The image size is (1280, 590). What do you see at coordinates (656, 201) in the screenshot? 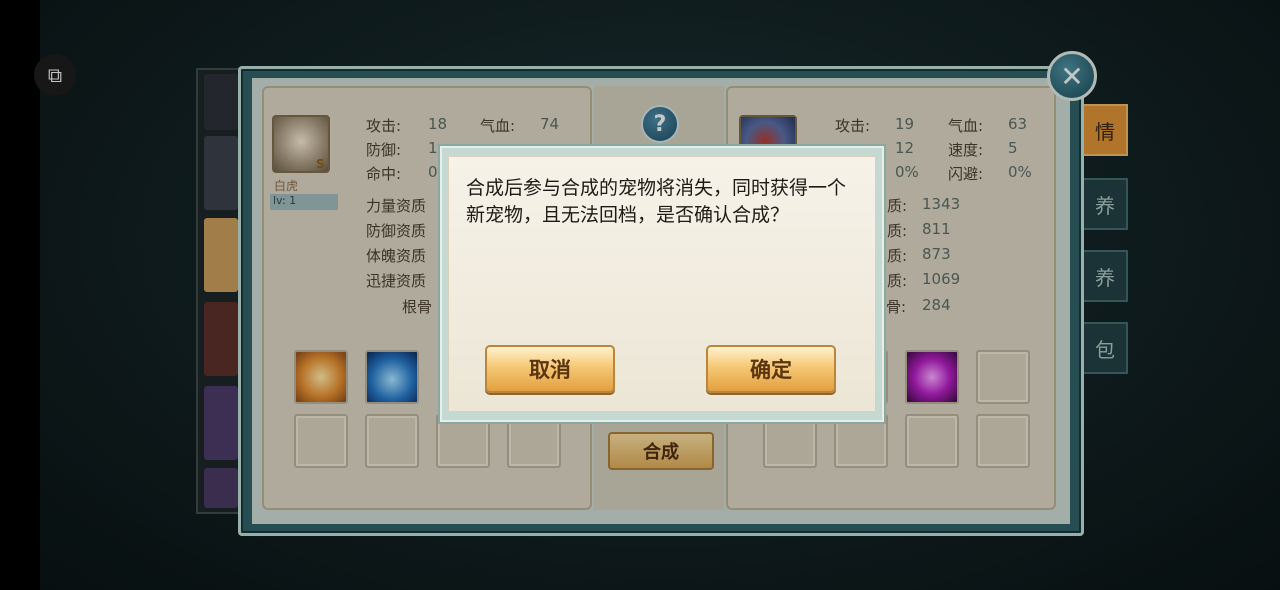
I see `dialog-message: 合成后参与合成的宠物将消失，同时获得一个新宠物，且无法回档，是否确认合成？` at bounding box center [656, 201].